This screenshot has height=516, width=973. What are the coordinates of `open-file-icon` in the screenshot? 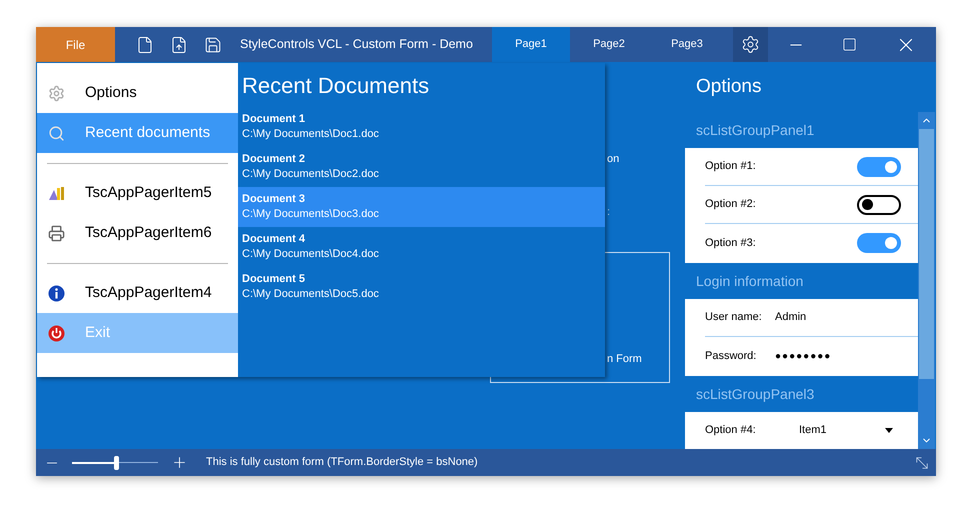 It's located at (179, 45).